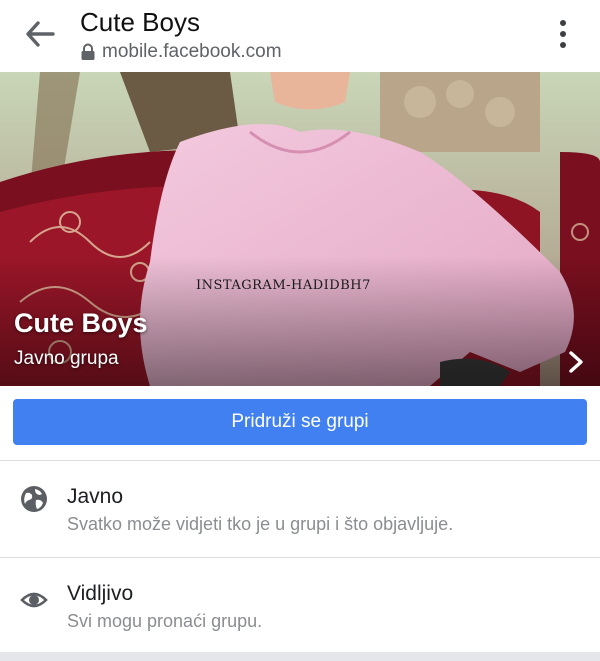 This screenshot has width=600, height=661. What do you see at coordinates (300, 656) in the screenshot?
I see `section-separator` at bounding box center [300, 656].